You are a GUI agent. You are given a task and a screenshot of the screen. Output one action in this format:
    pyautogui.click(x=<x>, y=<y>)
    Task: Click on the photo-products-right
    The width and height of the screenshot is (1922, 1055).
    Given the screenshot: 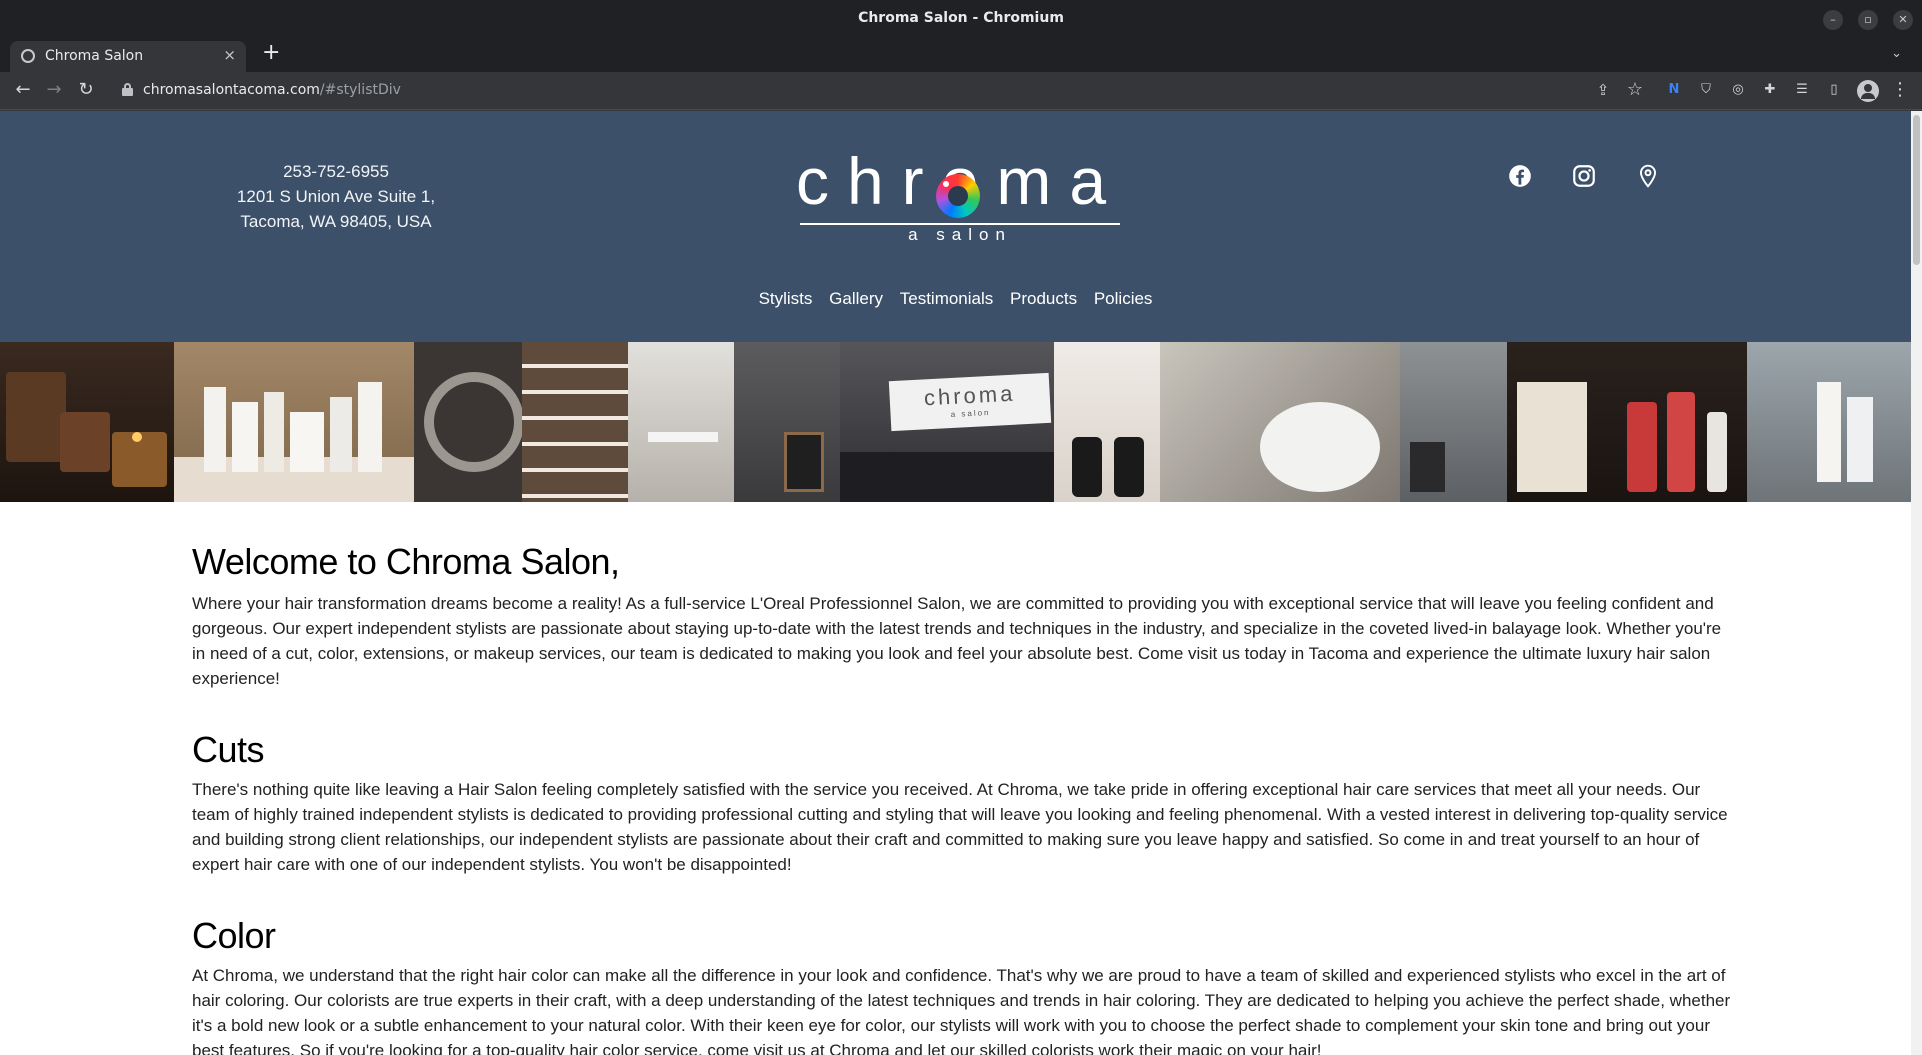 What is the action you would take?
    pyautogui.click(x=1829, y=422)
    